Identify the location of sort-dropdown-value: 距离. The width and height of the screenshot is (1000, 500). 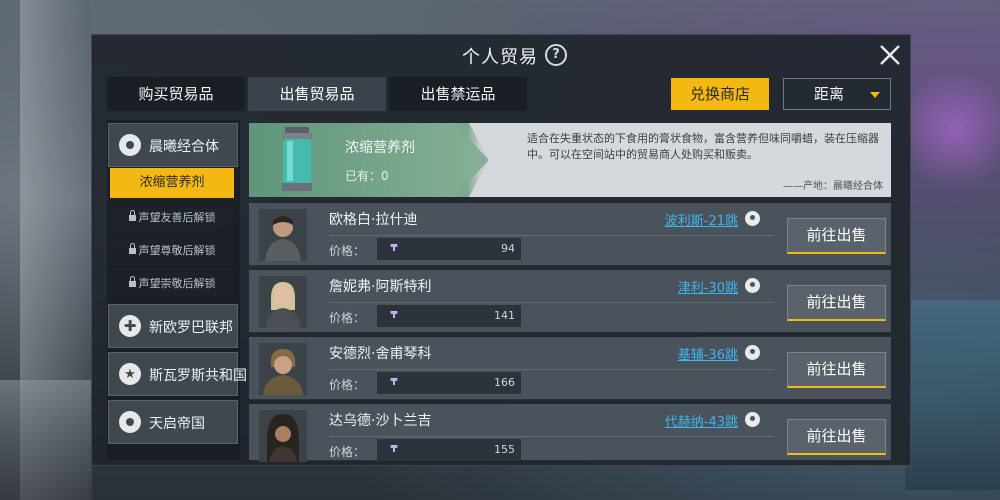
(829, 94).